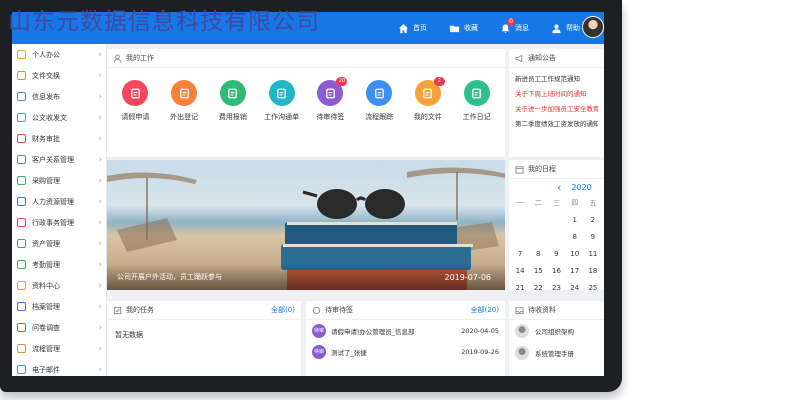  What do you see at coordinates (232, 117) in the screenshot?
I see `work-shortcut-label: 费用报销` at bounding box center [232, 117].